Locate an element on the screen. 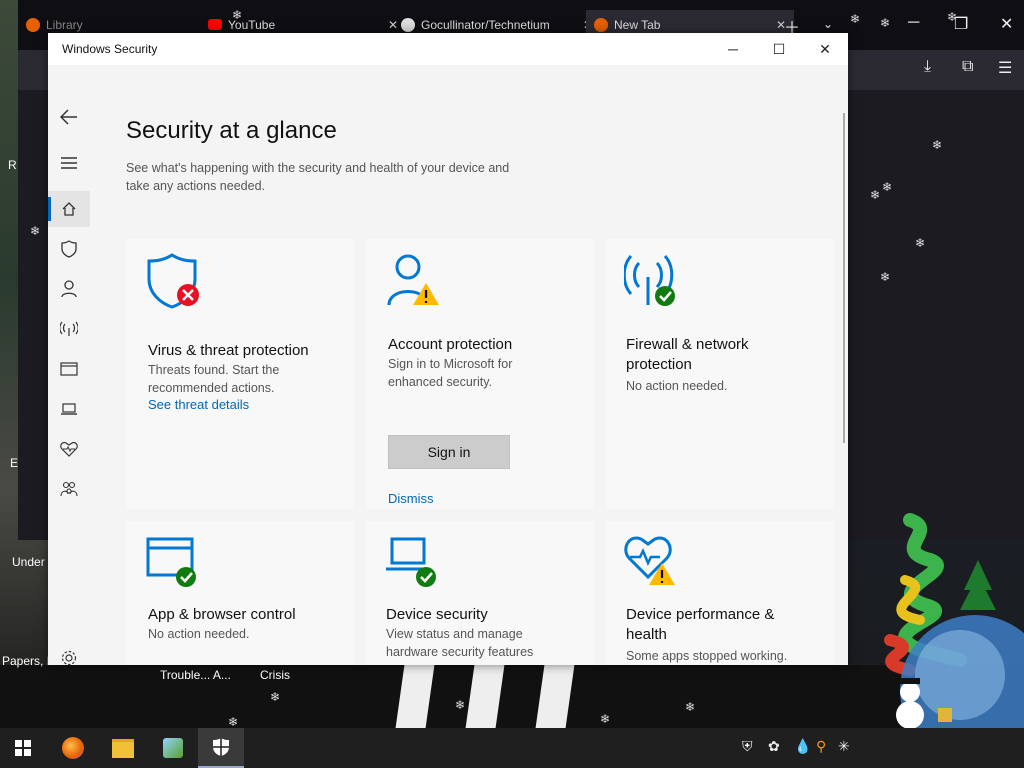 The image size is (1024, 768). nav-firewall-network is located at coordinates (69, 329).